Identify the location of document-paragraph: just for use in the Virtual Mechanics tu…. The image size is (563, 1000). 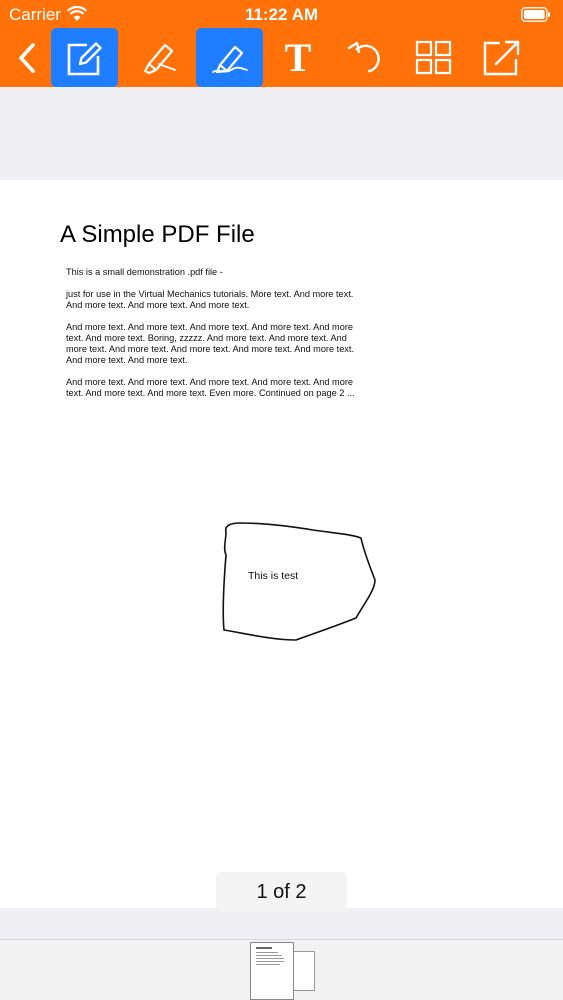
(210, 299).